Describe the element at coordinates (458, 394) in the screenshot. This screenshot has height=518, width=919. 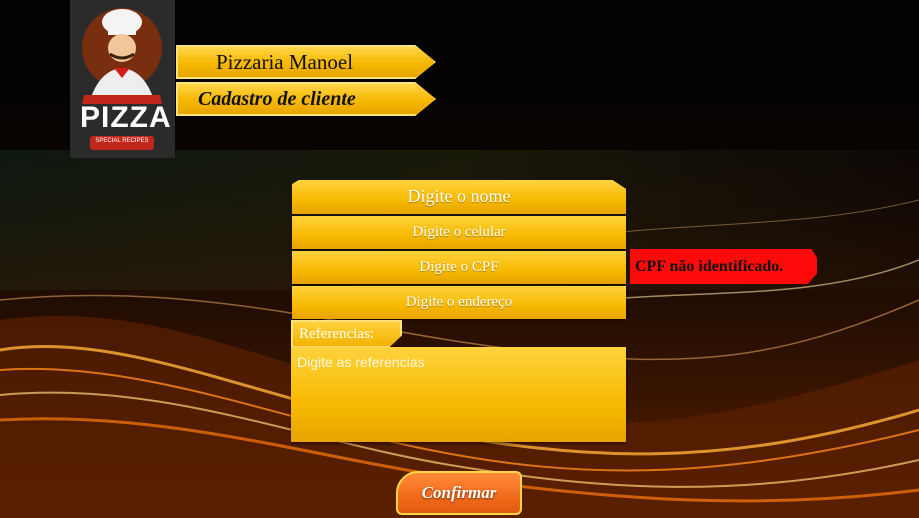
I see `referencias-textarea` at that location.